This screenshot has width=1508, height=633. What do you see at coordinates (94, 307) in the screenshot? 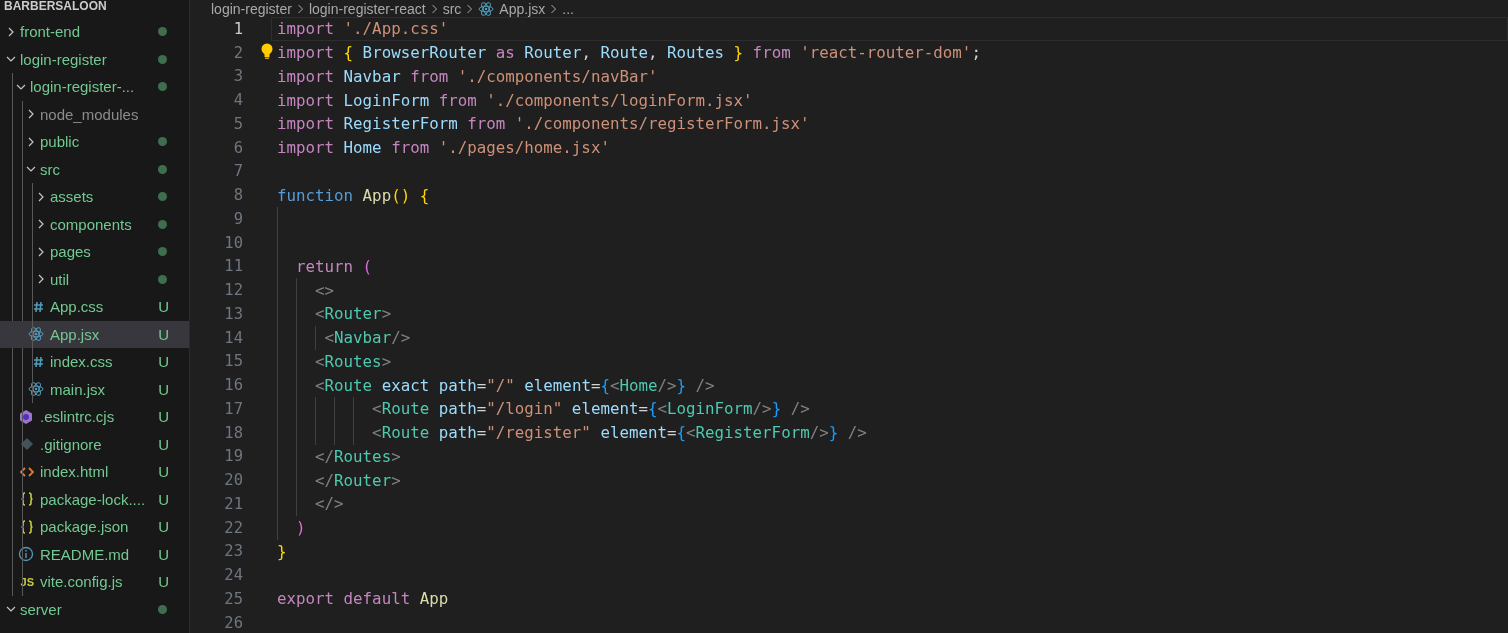
I see `file-item: App.css U` at bounding box center [94, 307].